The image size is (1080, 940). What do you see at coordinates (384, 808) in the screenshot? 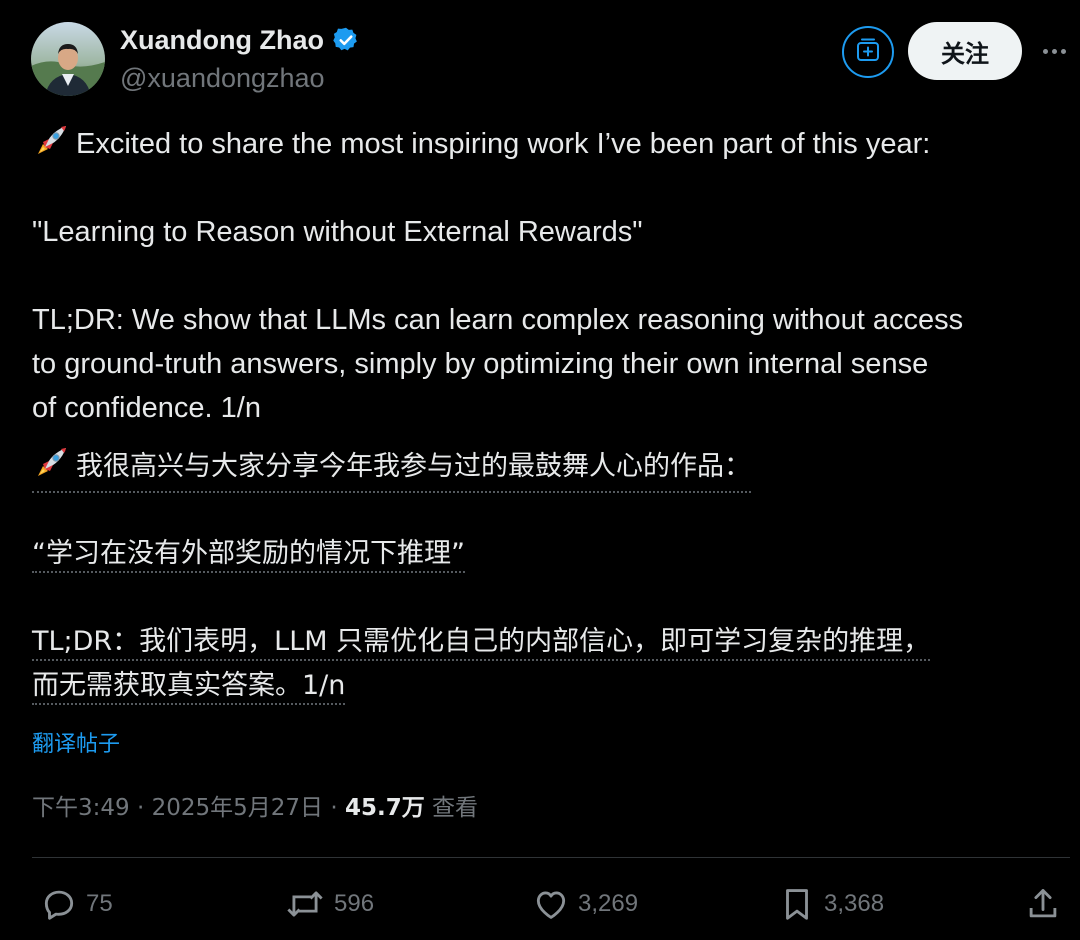
I see `views-count: 45.7万` at bounding box center [384, 808].